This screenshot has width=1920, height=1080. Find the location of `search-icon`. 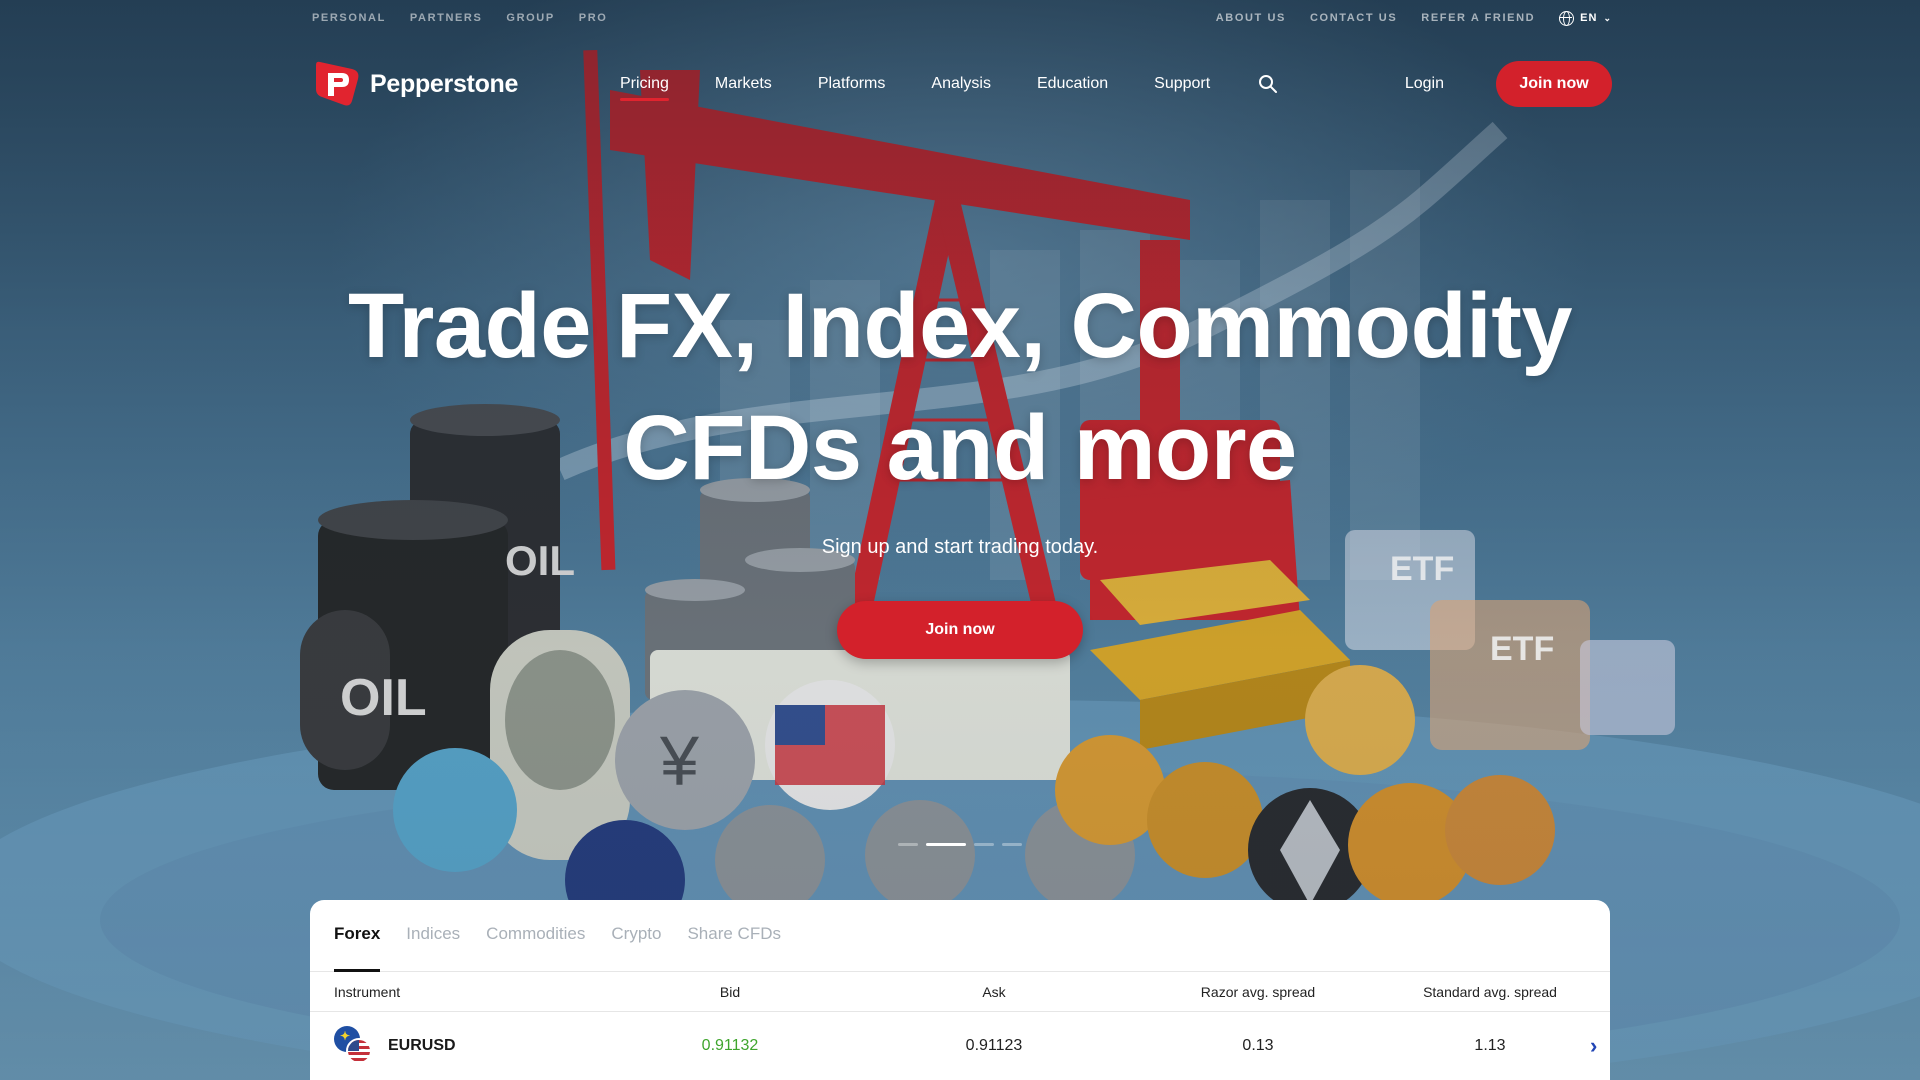

search-icon is located at coordinates (1268, 84).